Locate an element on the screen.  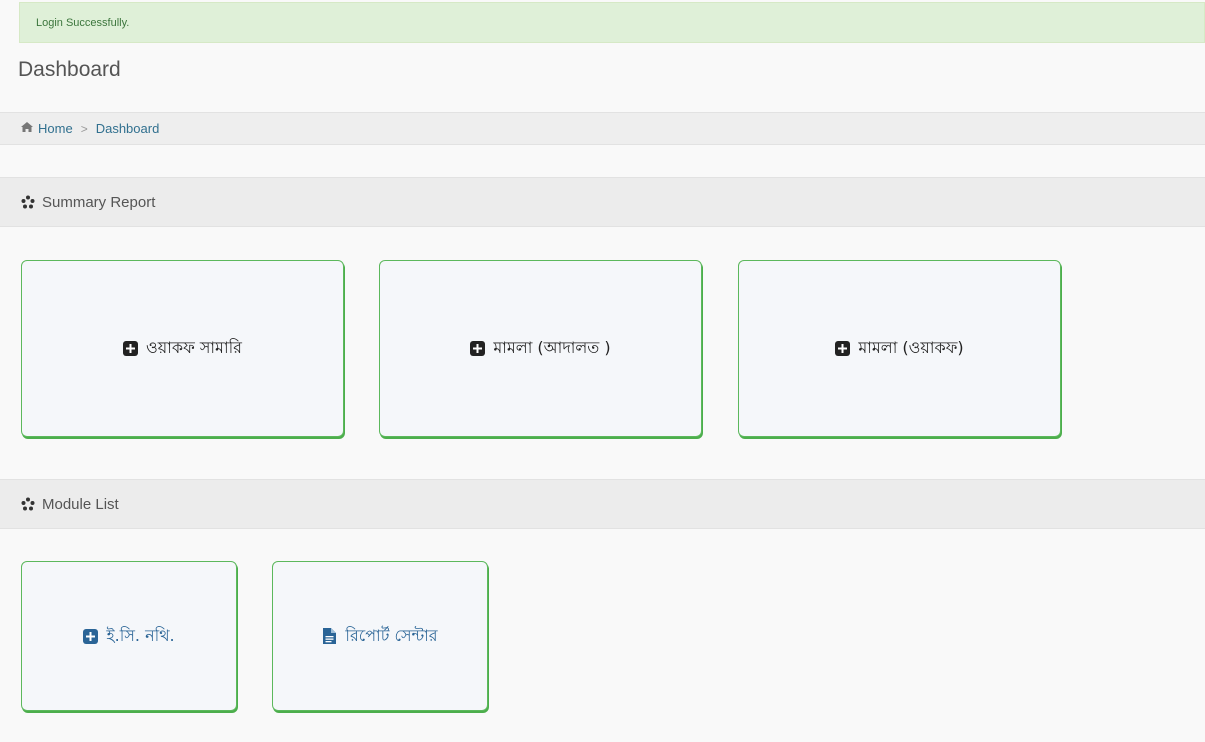
card-label: ই.সি. নথি. is located at coordinates (140, 635).